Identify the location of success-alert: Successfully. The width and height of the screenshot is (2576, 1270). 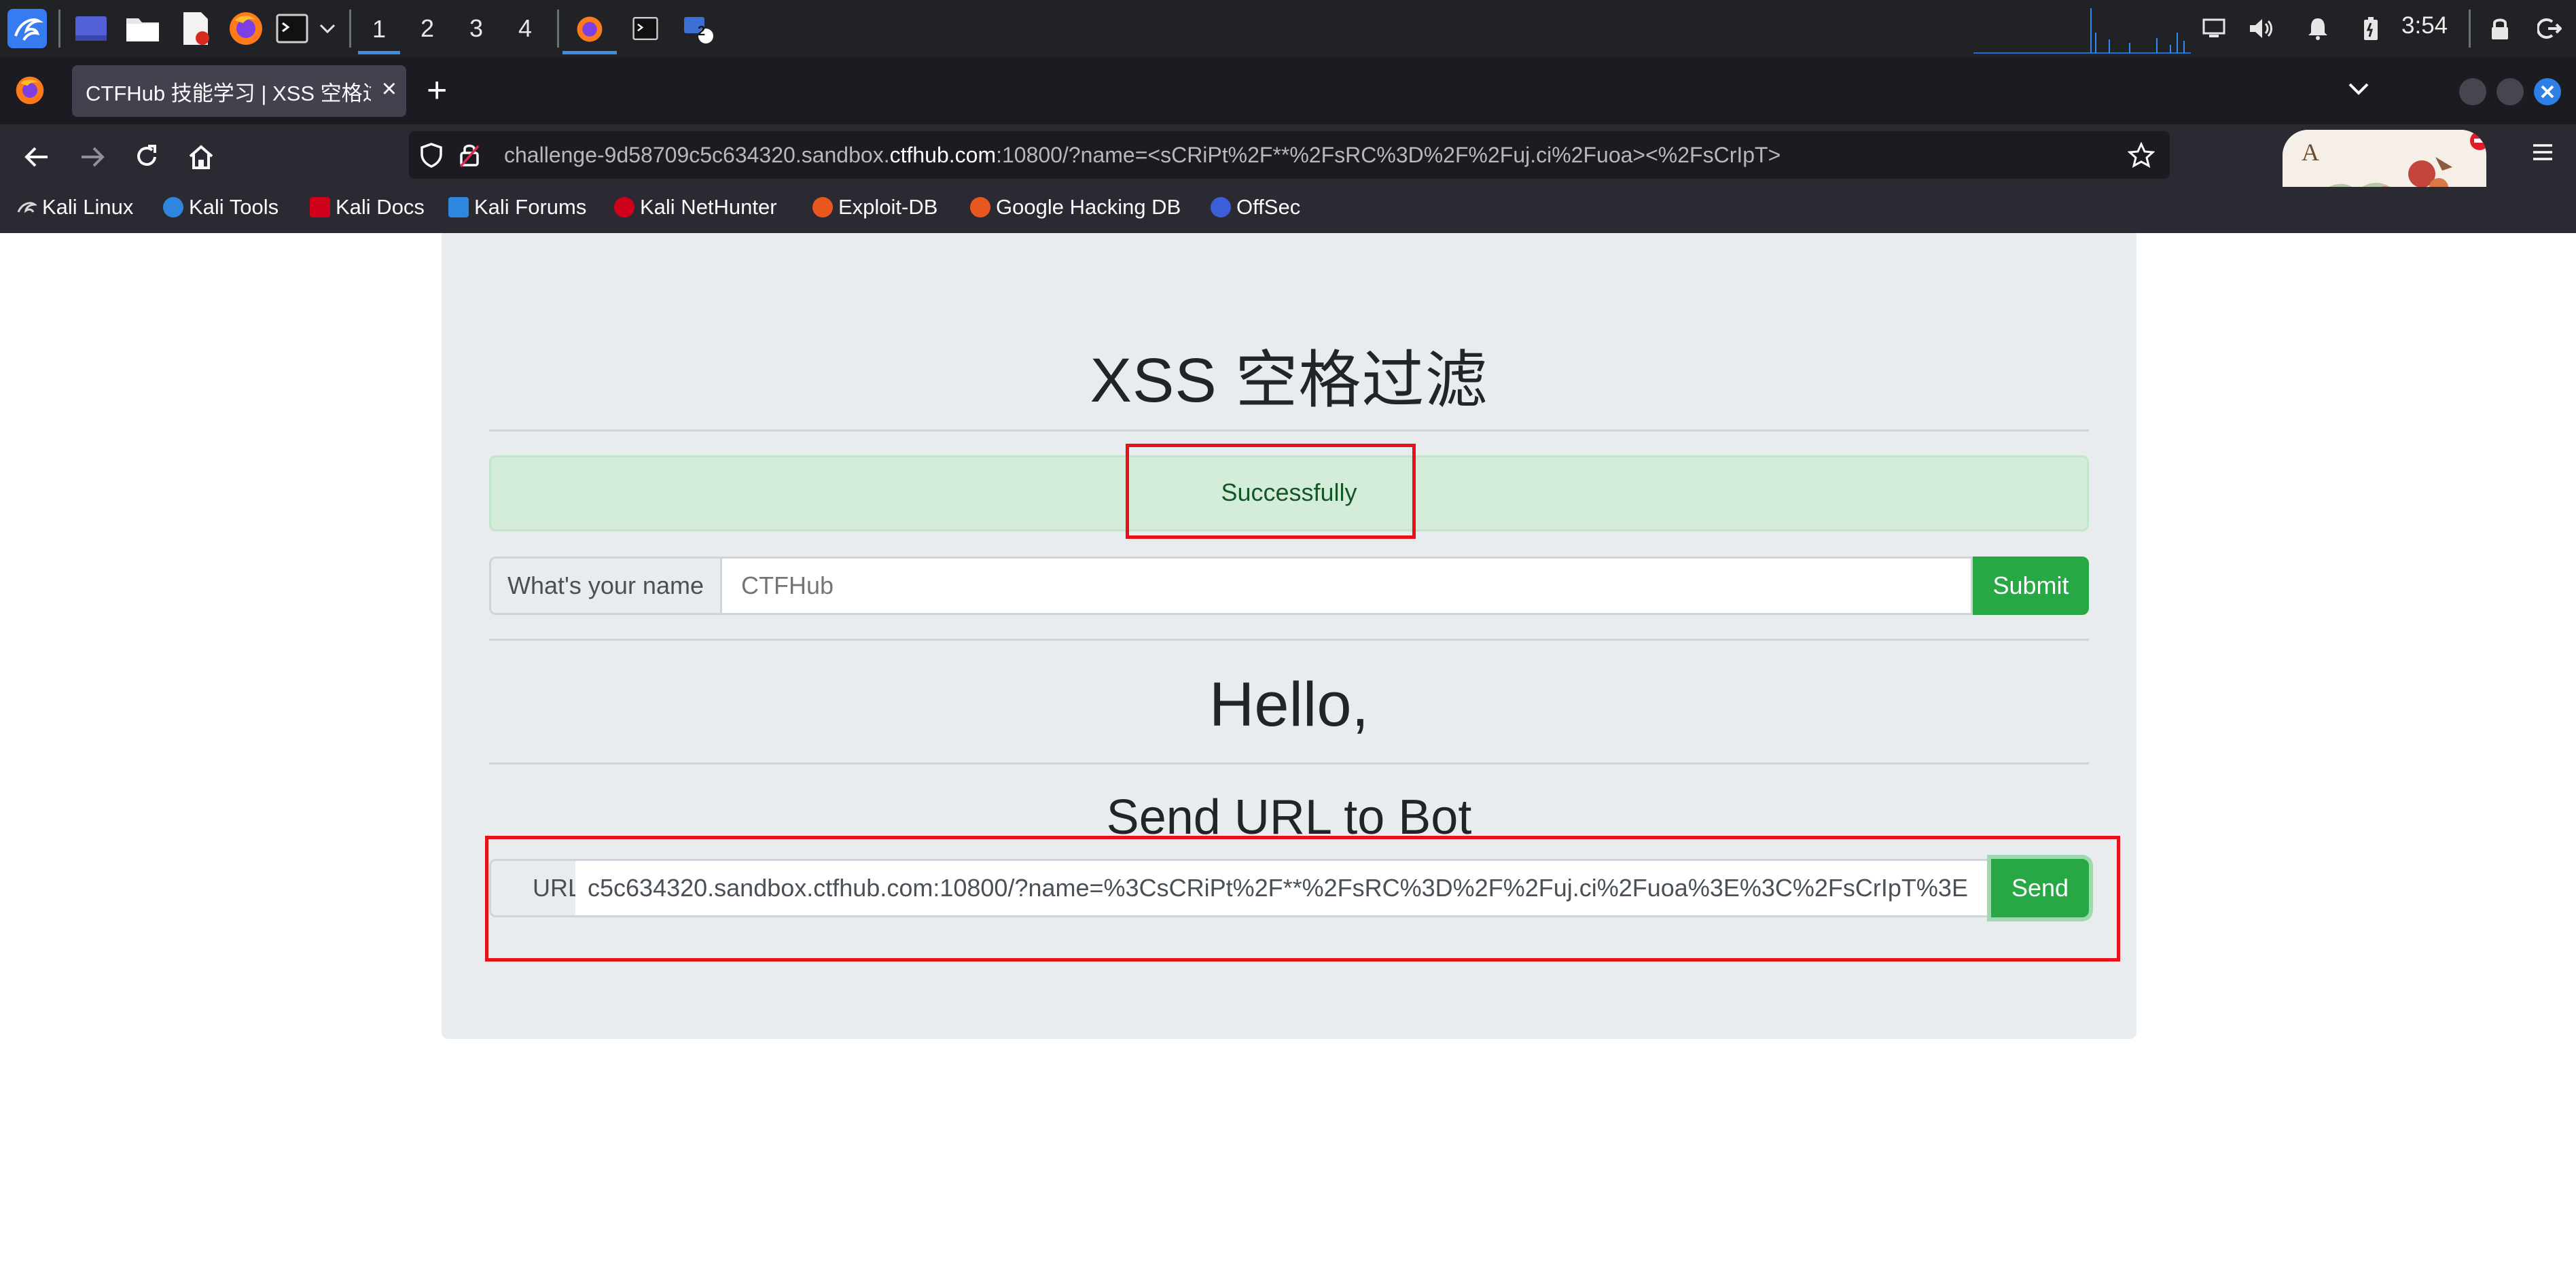
(1289, 493).